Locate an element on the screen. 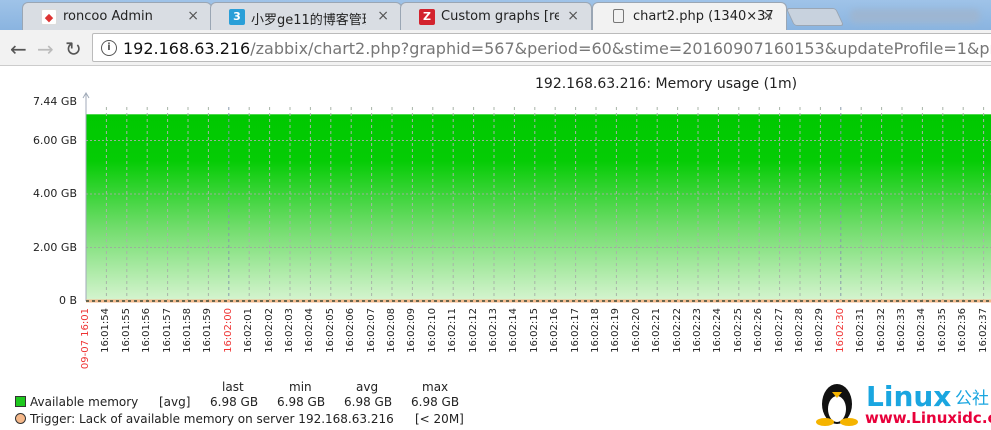 The image size is (991, 430). x-tick-label: 16:02:21 is located at coordinates (657, 330).